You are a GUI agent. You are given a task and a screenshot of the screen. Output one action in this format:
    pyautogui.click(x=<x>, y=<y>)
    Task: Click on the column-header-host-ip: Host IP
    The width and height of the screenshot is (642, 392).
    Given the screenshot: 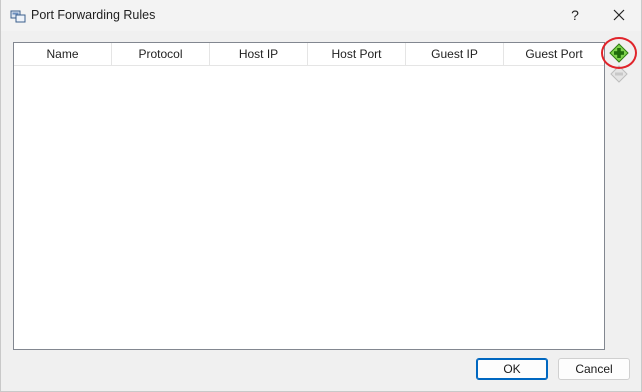 What is the action you would take?
    pyautogui.click(x=259, y=54)
    